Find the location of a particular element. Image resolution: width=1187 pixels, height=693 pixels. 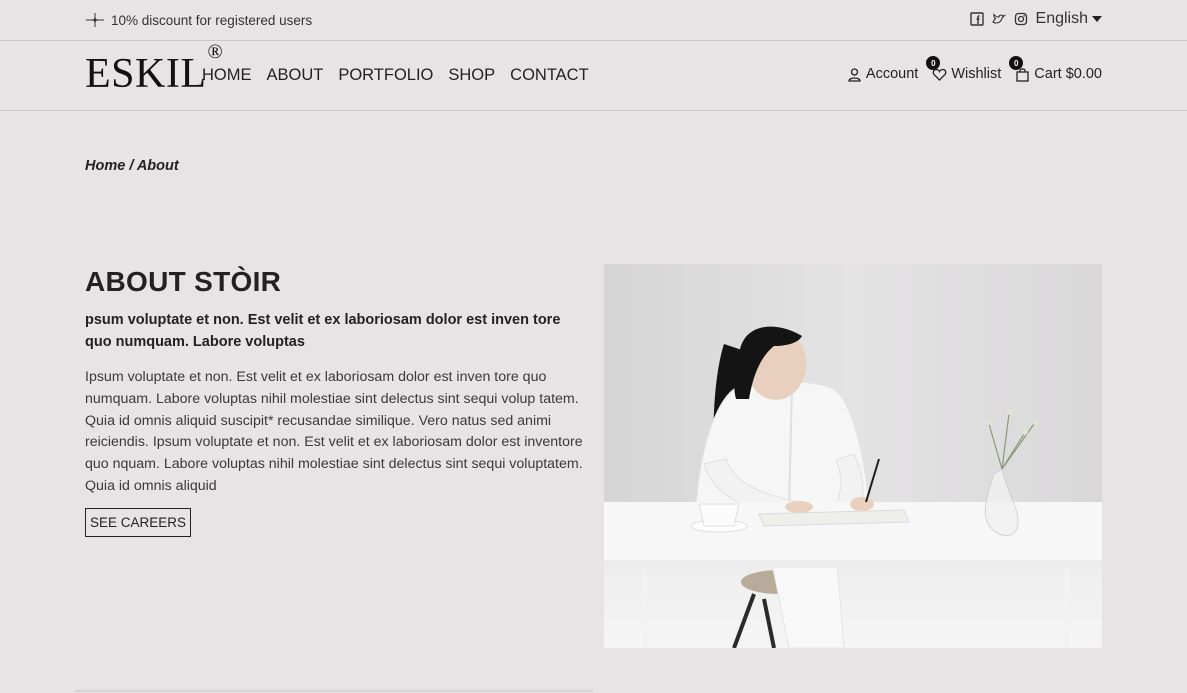

sparkle-icon is located at coordinates (95, 20).